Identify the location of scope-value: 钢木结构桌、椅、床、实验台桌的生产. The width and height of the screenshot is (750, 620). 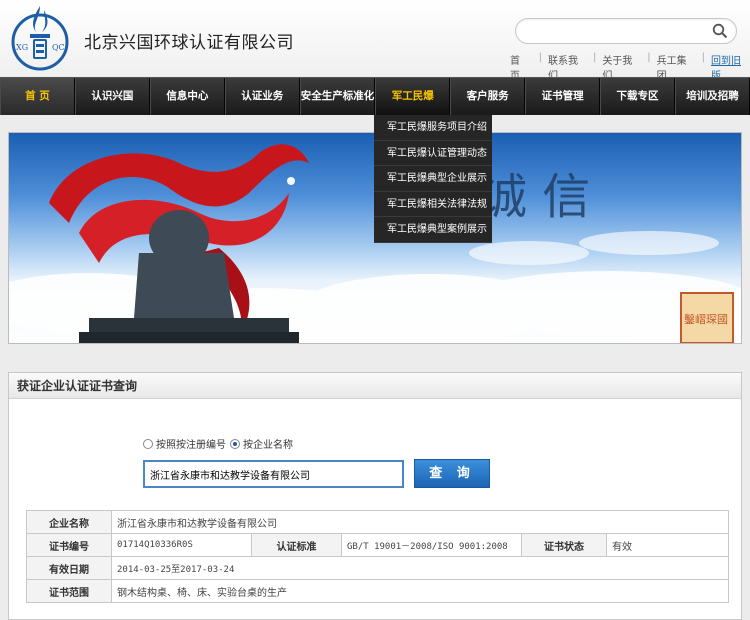
(420, 591).